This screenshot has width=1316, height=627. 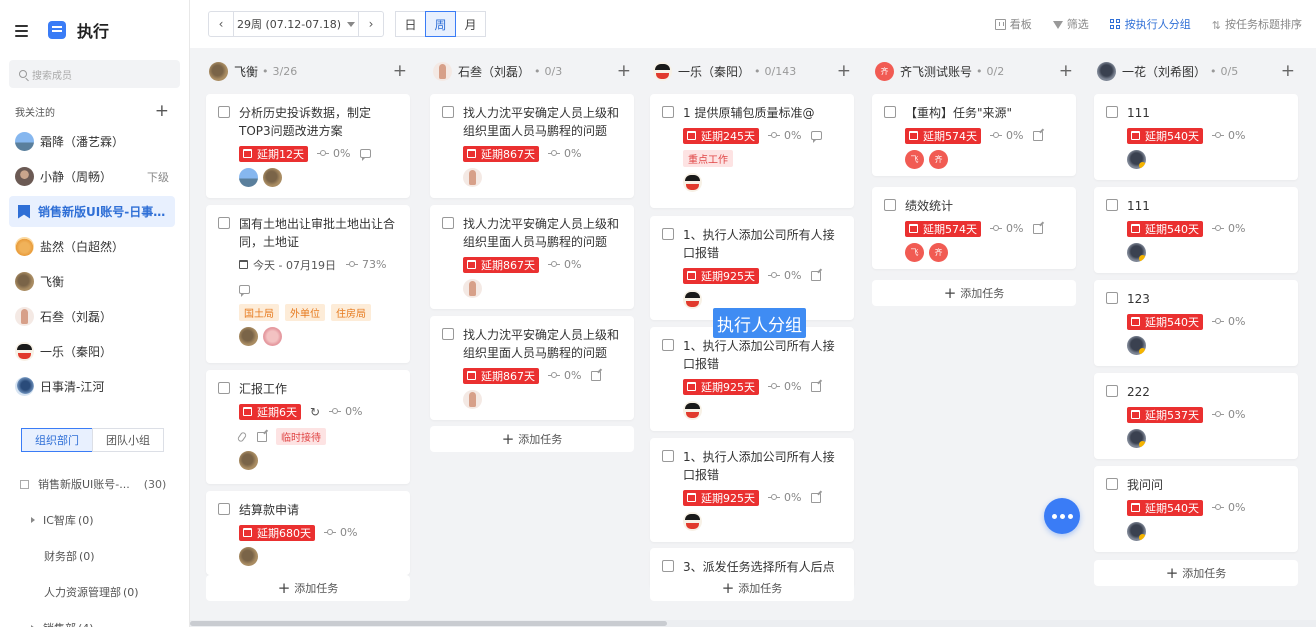 What do you see at coordinates (263, 389) in the screenshot?
I see `task-title: 汇报工作` at bounding box center [263, 389].